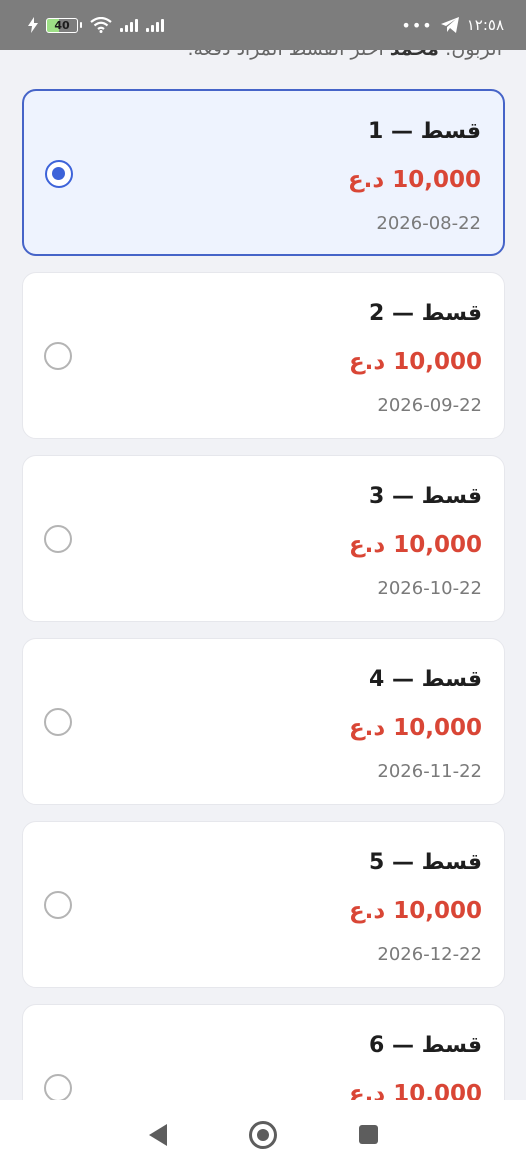 This screenshot has width=526, height=1169. I want to click on recents-icon, so click(368, 1134).